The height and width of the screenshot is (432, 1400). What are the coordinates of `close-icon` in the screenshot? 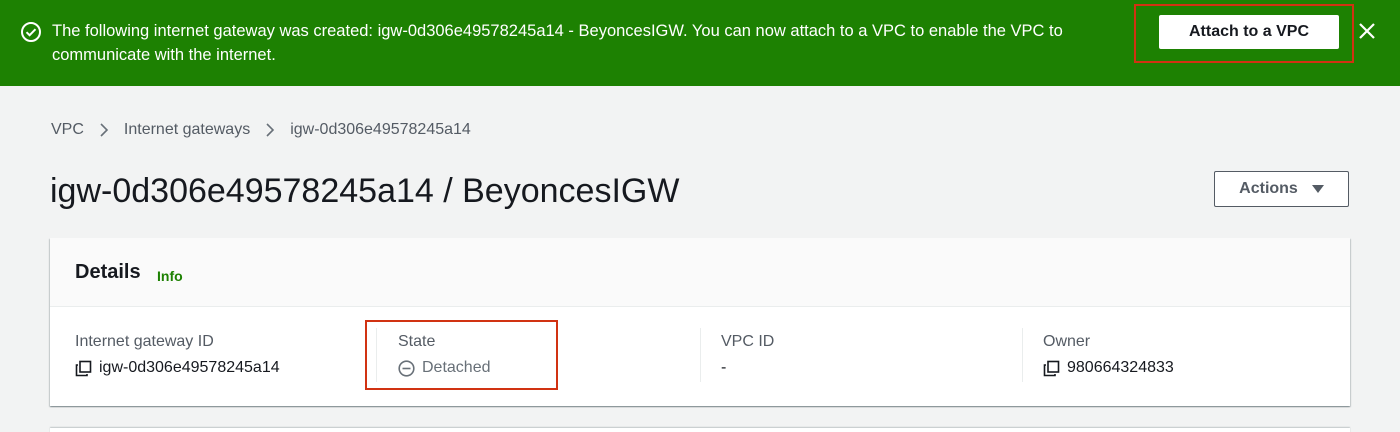 It's located at (1367, 31).